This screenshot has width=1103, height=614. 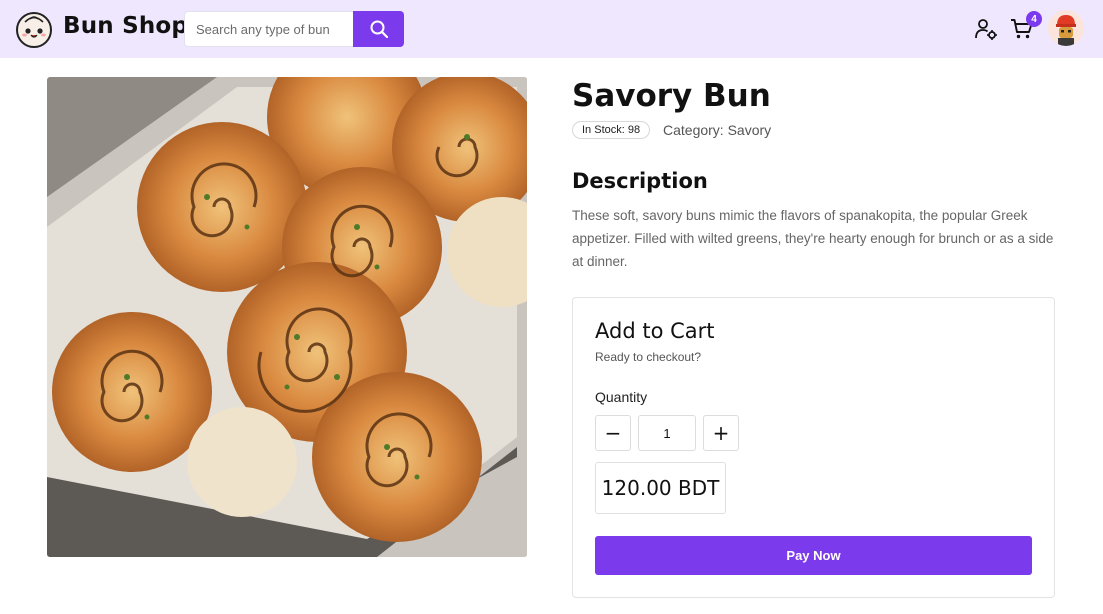 What do you see at coordinates (813, 555) in the screenshot?
I see `pay-now-button: Pay Now` at bounding box center [813, 555].